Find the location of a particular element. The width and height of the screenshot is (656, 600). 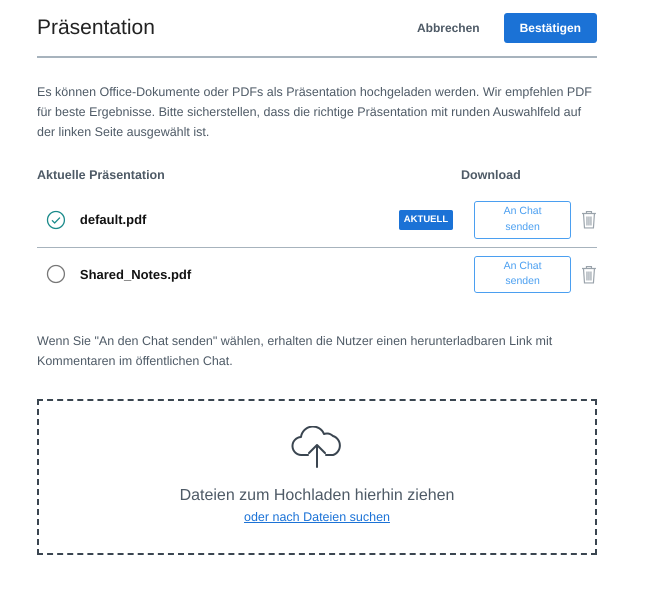

cloud-upload-icon is located at coordinates (317, 447).